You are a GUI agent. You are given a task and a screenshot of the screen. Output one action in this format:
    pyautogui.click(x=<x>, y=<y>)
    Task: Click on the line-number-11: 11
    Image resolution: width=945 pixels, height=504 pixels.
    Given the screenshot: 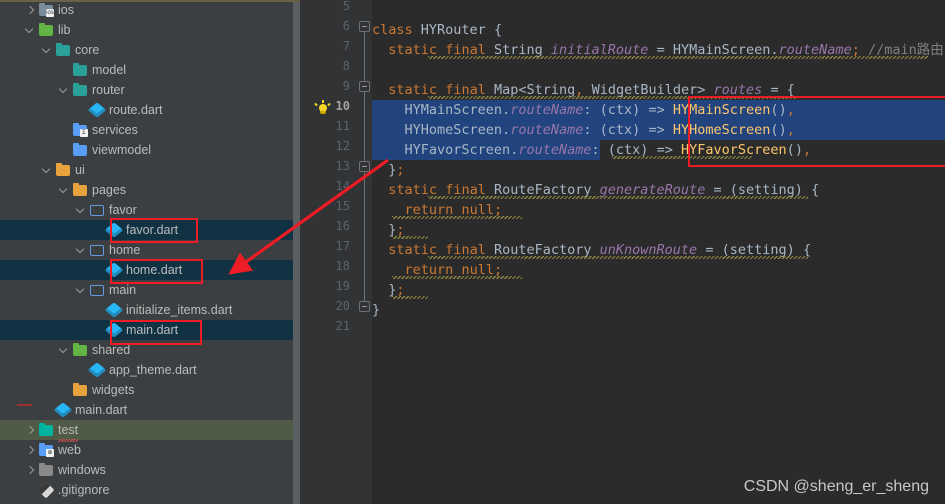 What is the action you would take?
    pyautogui.click(x=342, y=126)
    